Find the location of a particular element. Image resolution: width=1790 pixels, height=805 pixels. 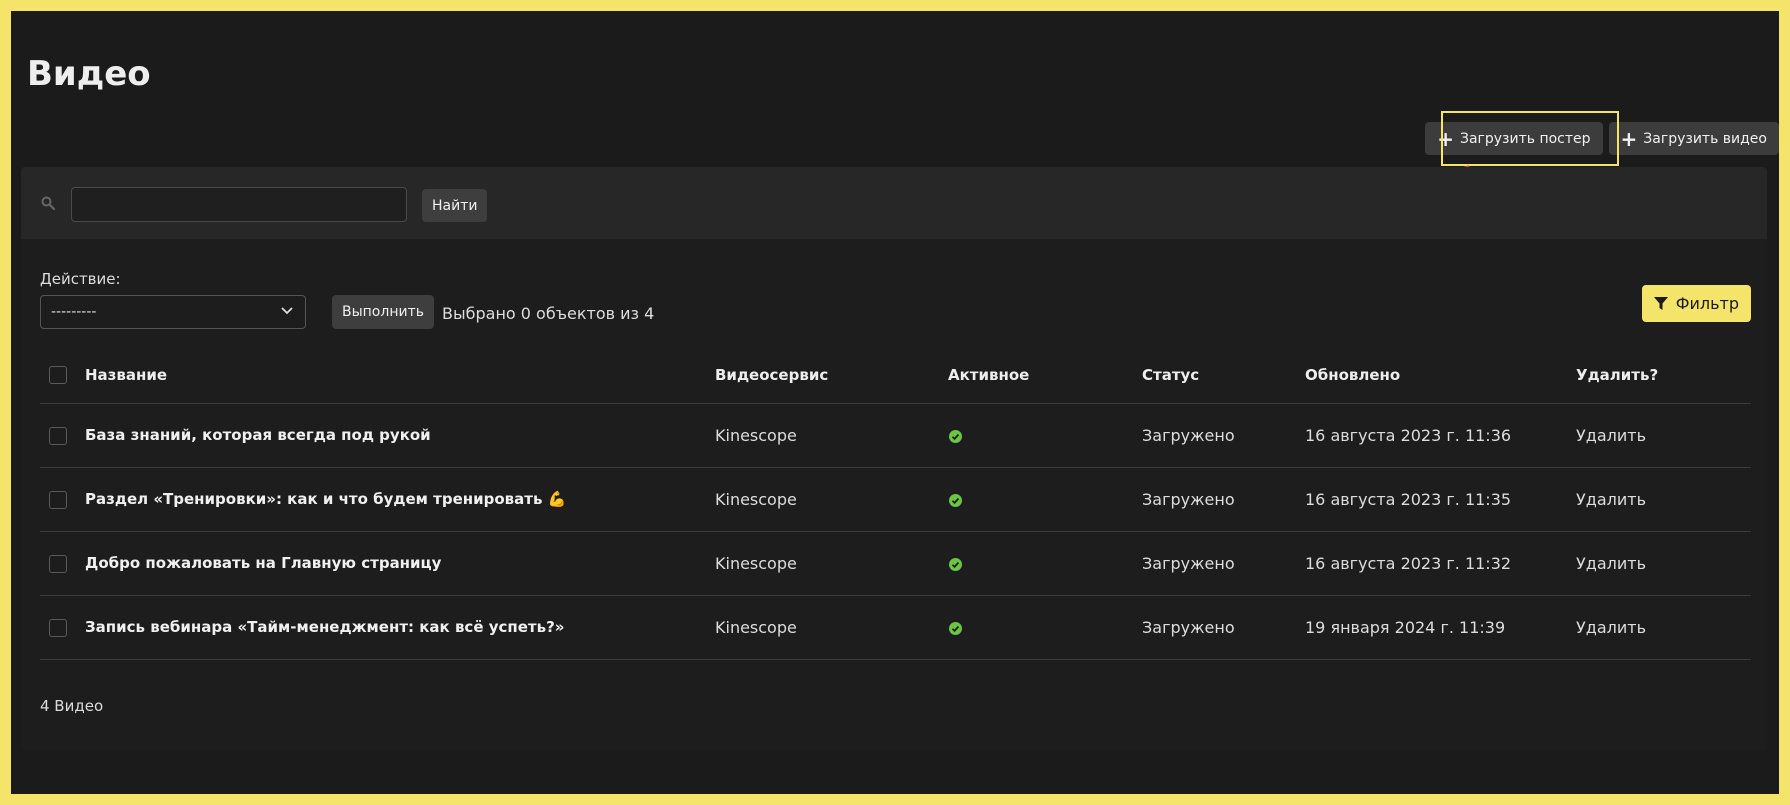

filter-icon is located at coordinates (1660, 303).